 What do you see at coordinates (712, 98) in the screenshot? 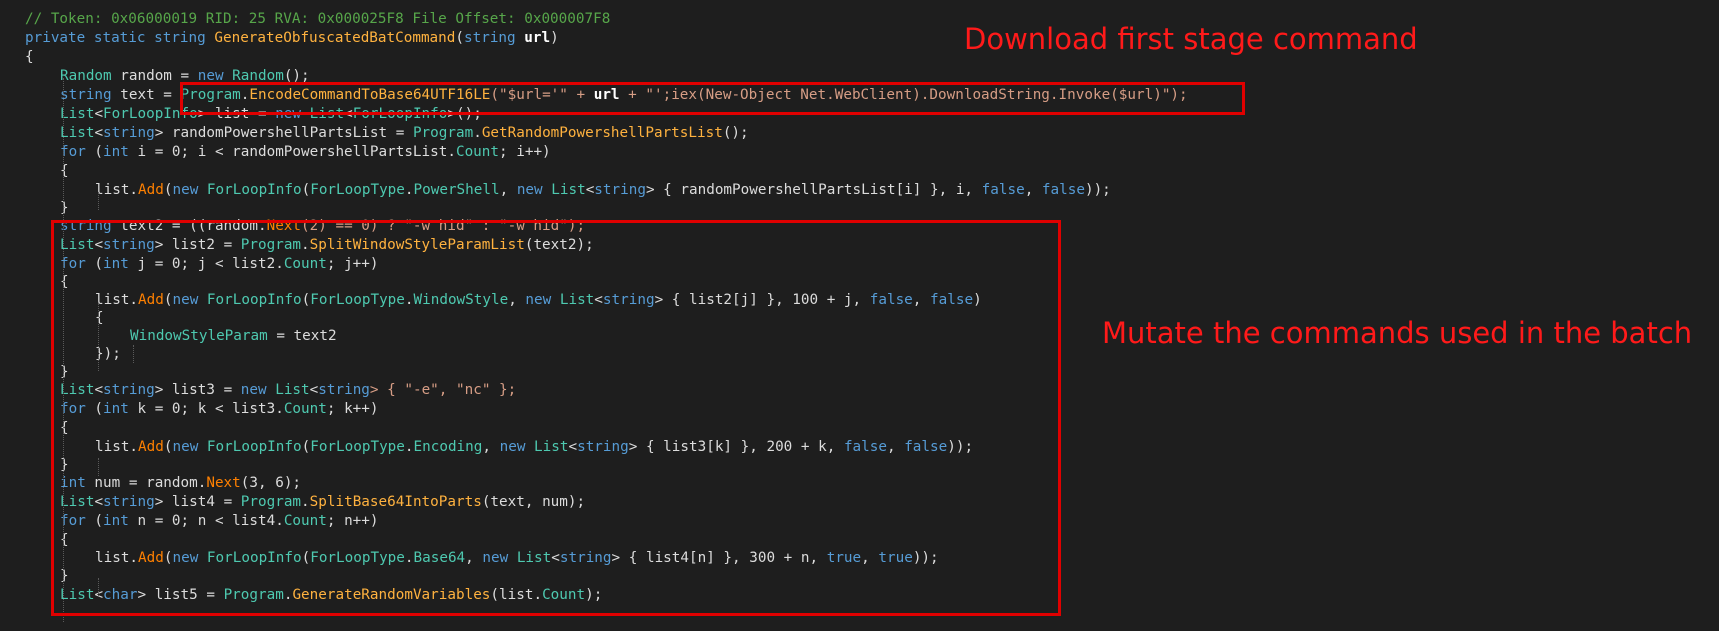
I see `highlight-box-download` at bounding box center [712, 98].